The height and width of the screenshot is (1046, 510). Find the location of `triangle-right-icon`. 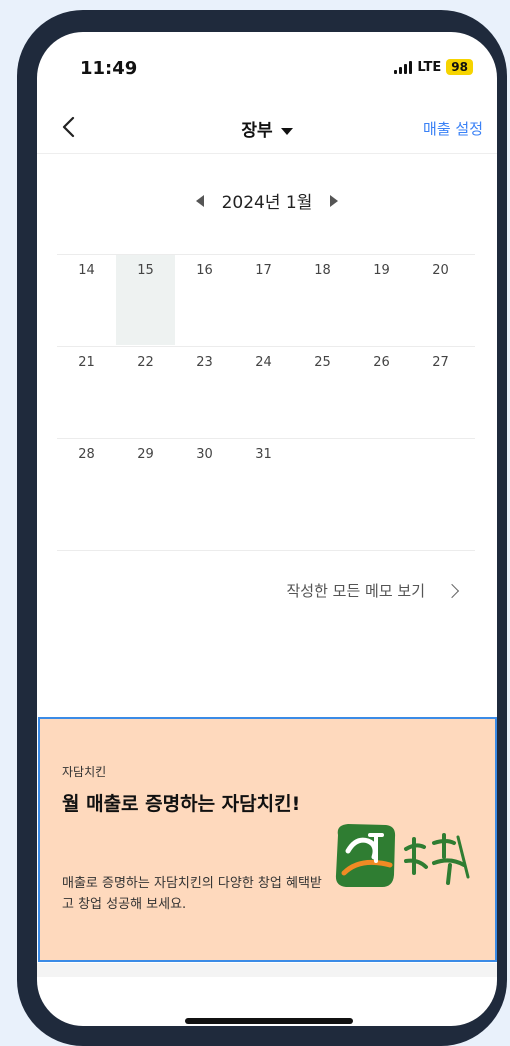

triangle-right-icon is located at coordinates (334, 200).